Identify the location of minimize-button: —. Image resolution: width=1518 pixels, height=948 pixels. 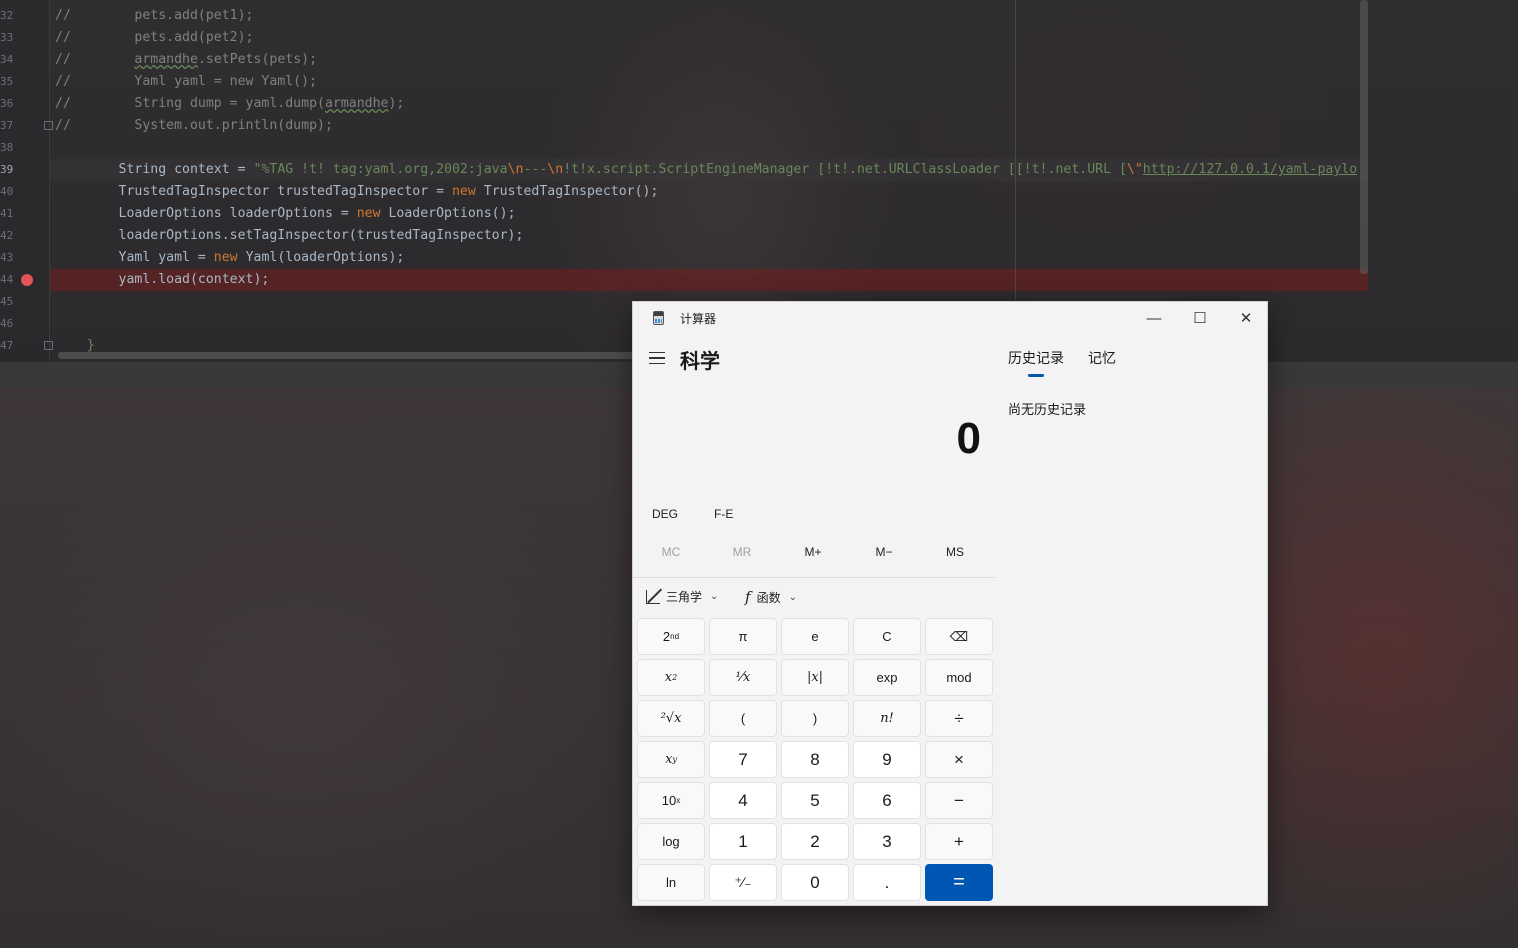
(1154, 318).